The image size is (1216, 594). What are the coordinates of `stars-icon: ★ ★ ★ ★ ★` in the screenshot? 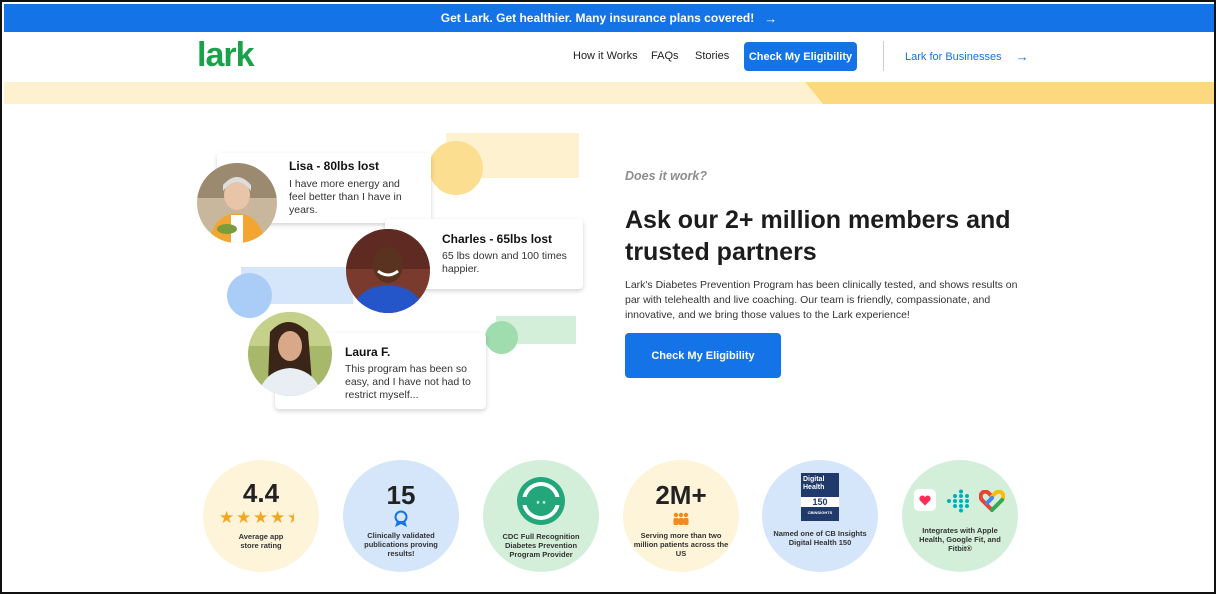 It's located at (260, 518).